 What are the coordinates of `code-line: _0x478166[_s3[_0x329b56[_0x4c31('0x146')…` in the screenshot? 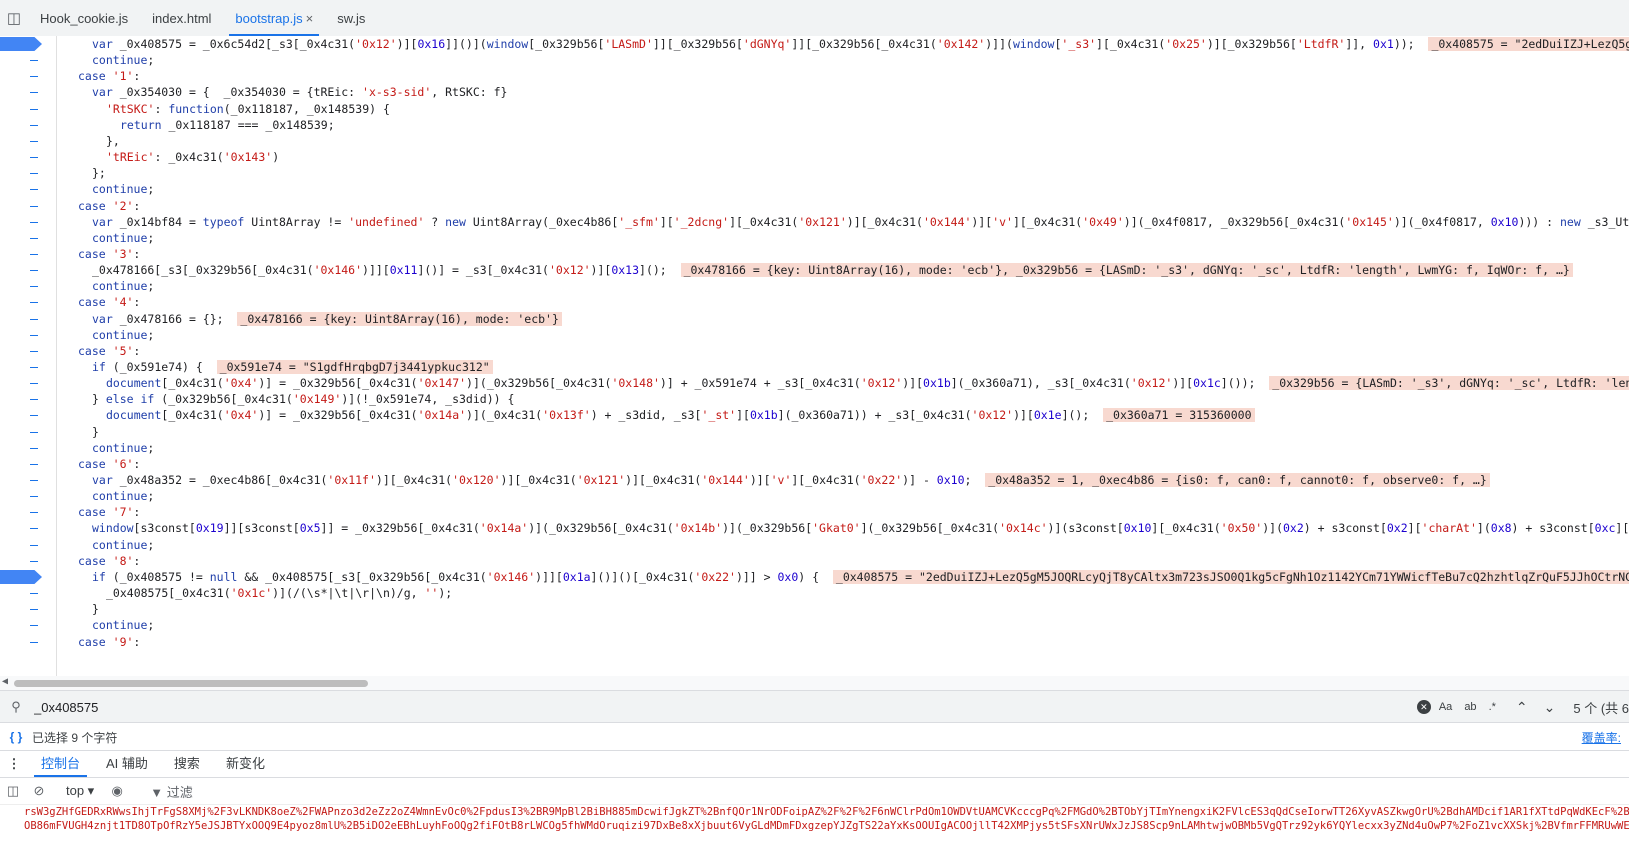 It's located at (832, 270).